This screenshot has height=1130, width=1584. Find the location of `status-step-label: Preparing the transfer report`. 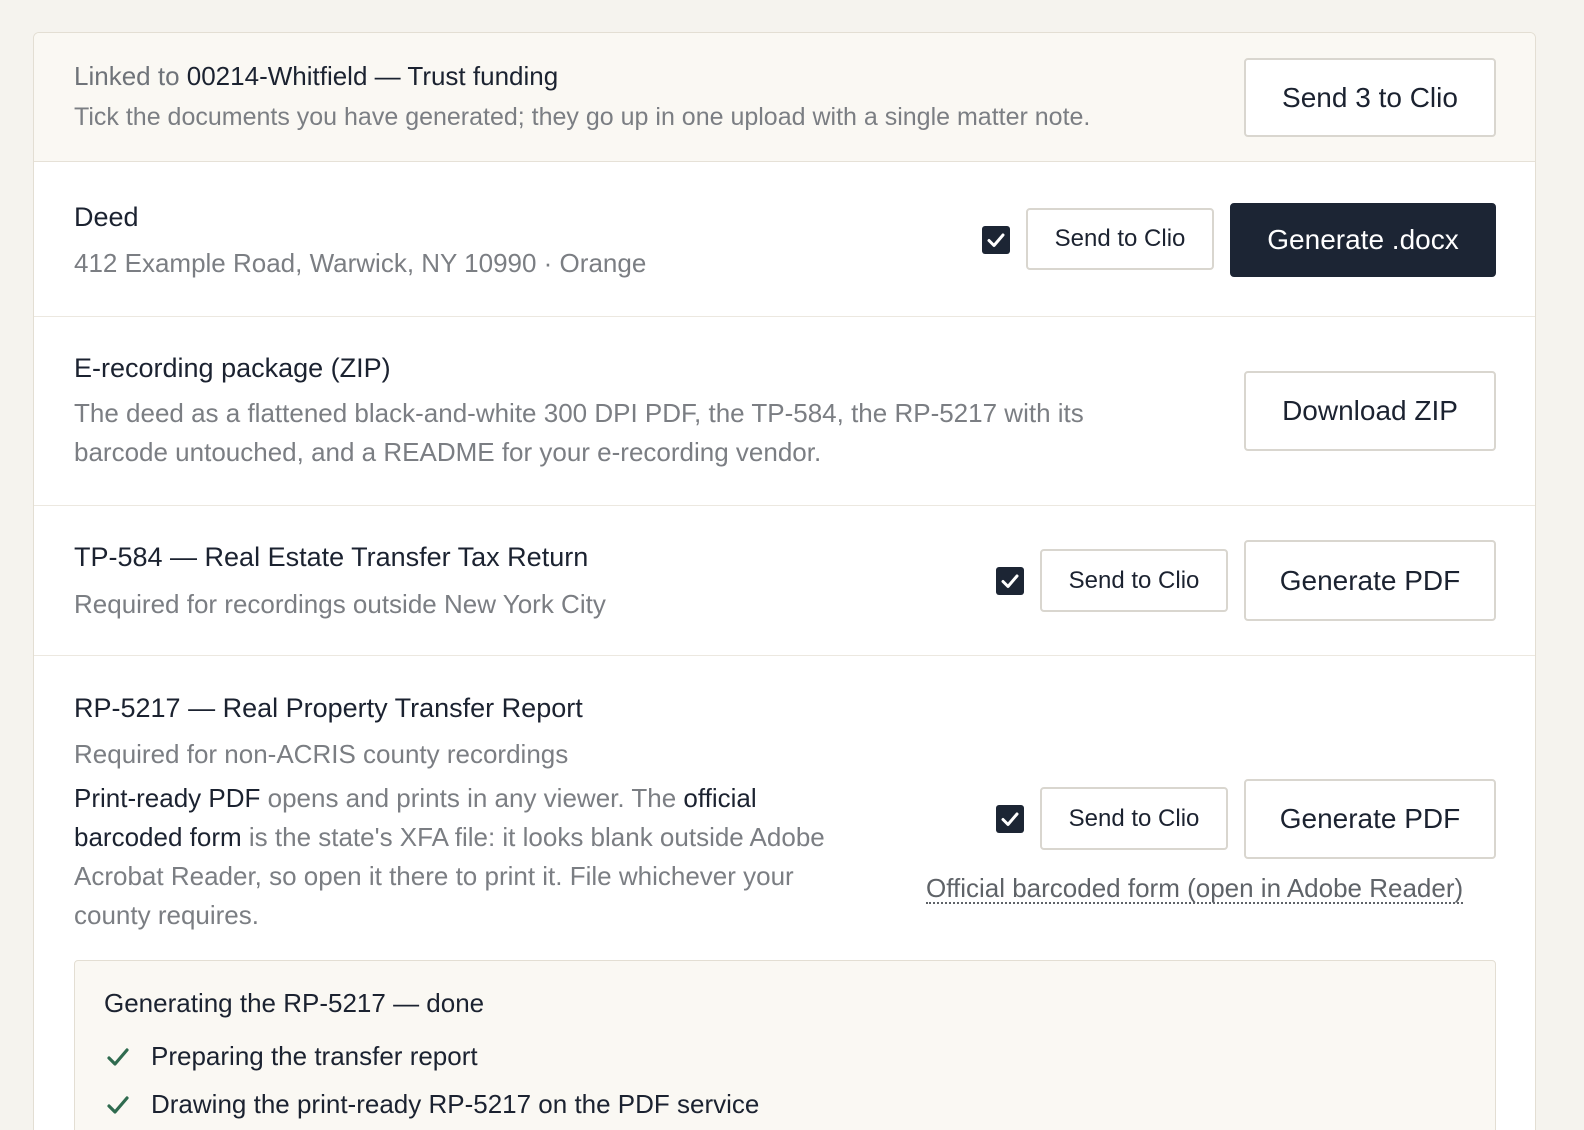

status-step-label: Preparing the transfer report is located at coordinates (314, 1056).